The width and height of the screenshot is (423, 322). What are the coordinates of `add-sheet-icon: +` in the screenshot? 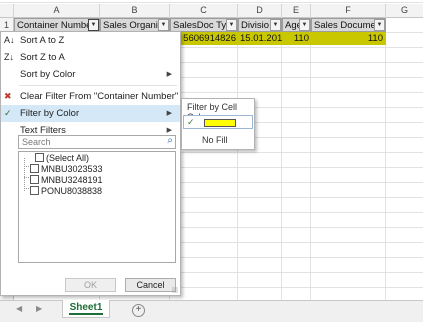 It's located at (138, 310).